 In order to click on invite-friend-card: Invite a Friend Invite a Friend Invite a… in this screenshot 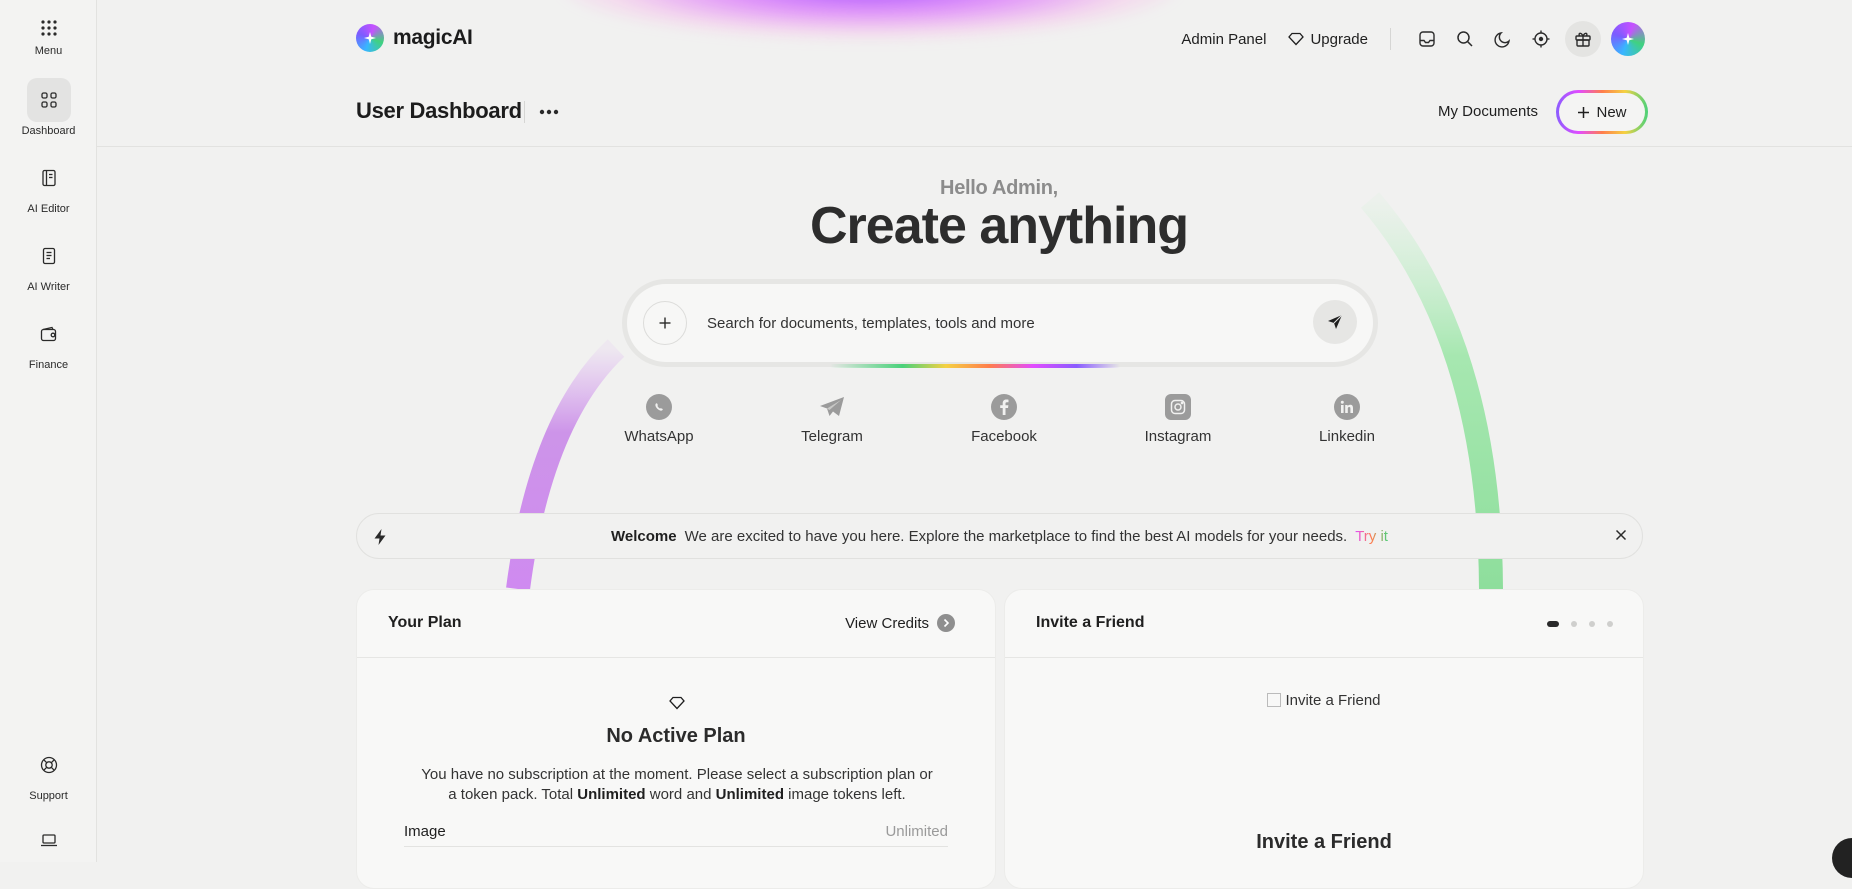, I will do `click(1324, 739)`.